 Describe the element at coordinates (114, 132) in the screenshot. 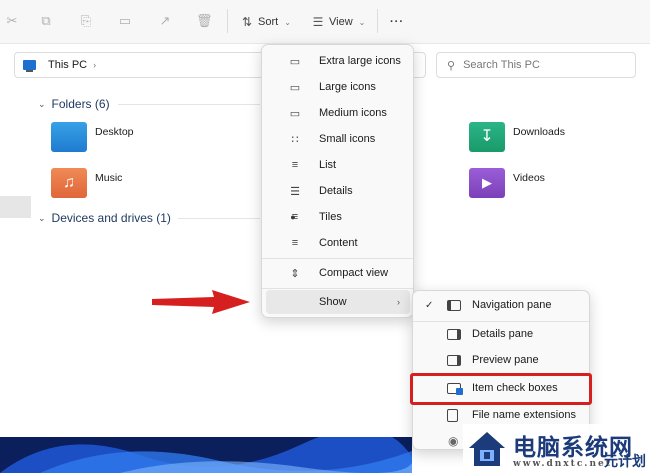

I see `folder-label: Desktop` at that location.